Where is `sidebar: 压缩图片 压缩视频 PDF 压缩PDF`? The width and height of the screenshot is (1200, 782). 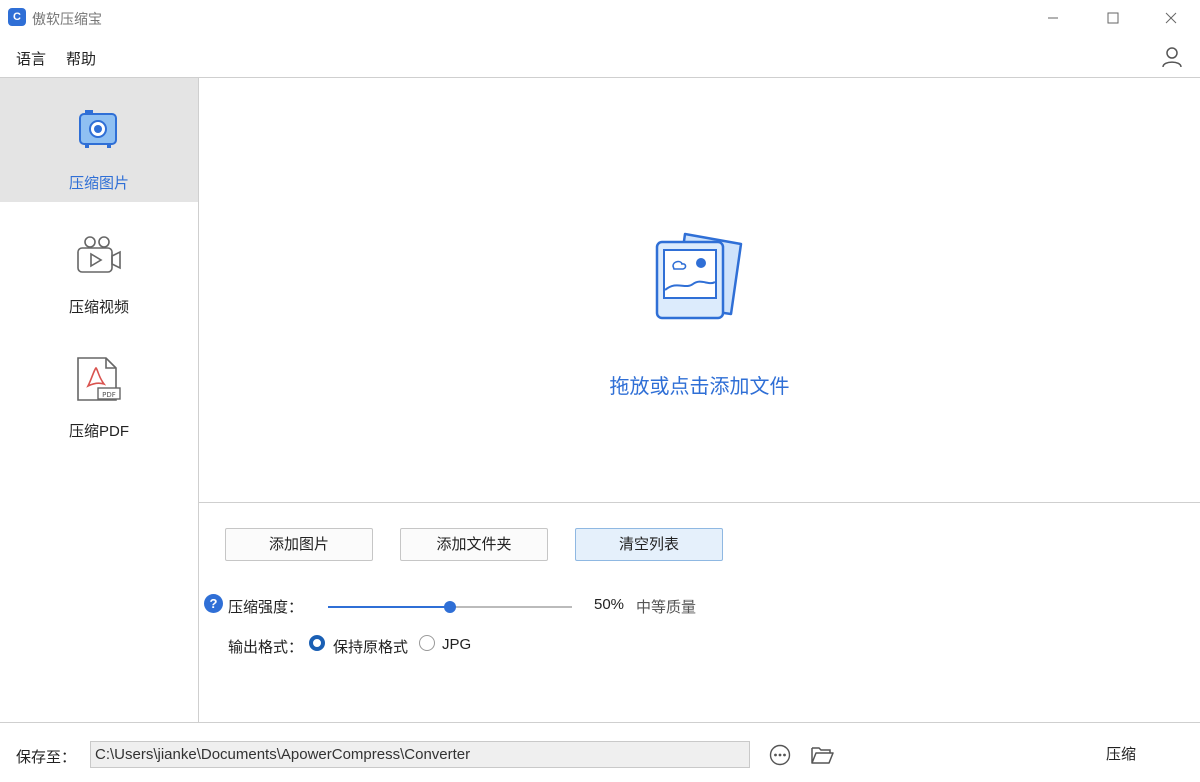 sidebar: 压缩图片 压缩视频 PDF 压缩PDF is located at coordinates (99, 400).